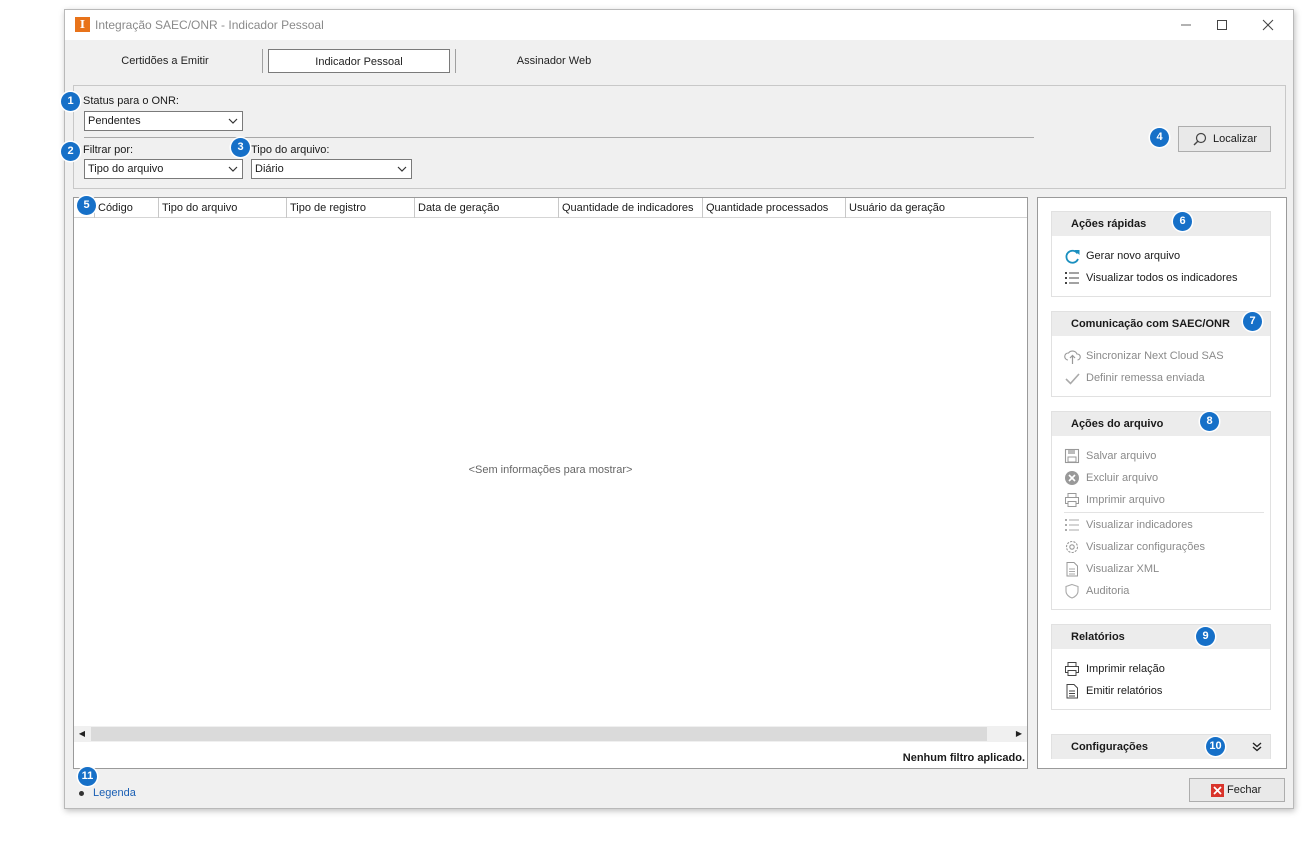 This screenshot has height=854, width=1306. I want to click on filter-by-select: Tipo do arquivo, so click(163, 169).